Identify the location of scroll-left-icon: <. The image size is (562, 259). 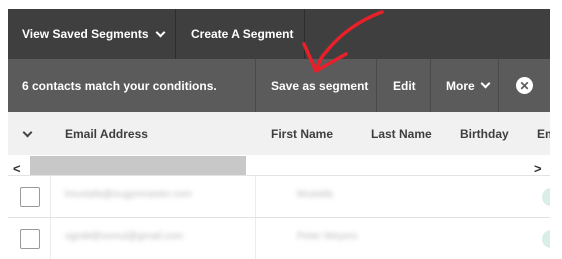
(17, 168).